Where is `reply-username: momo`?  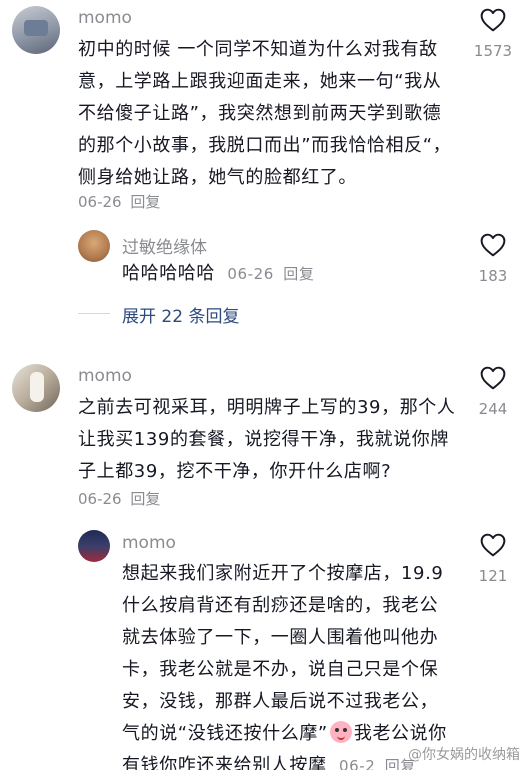 reply-username: momo is located at coordinates (149, 543).